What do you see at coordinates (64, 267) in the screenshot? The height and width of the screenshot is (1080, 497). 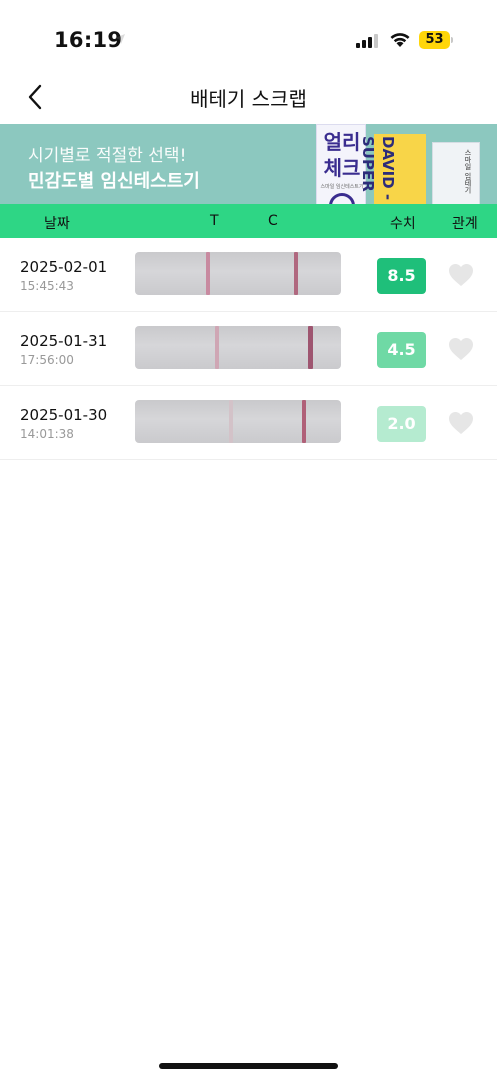 I see `row-date: 2025-02-01` at bounding box center [64, 267].